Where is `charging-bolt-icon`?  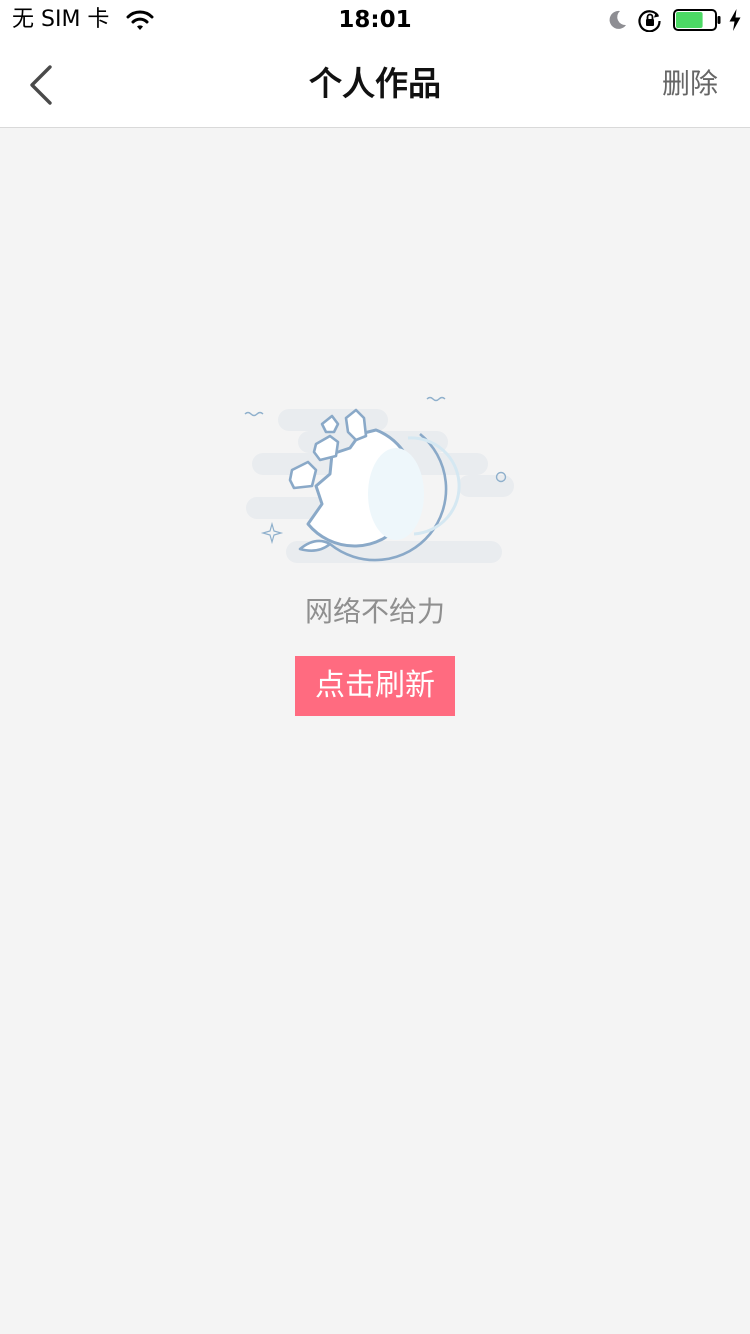 charging-bolt-icon is located at coordinates (735, 20).